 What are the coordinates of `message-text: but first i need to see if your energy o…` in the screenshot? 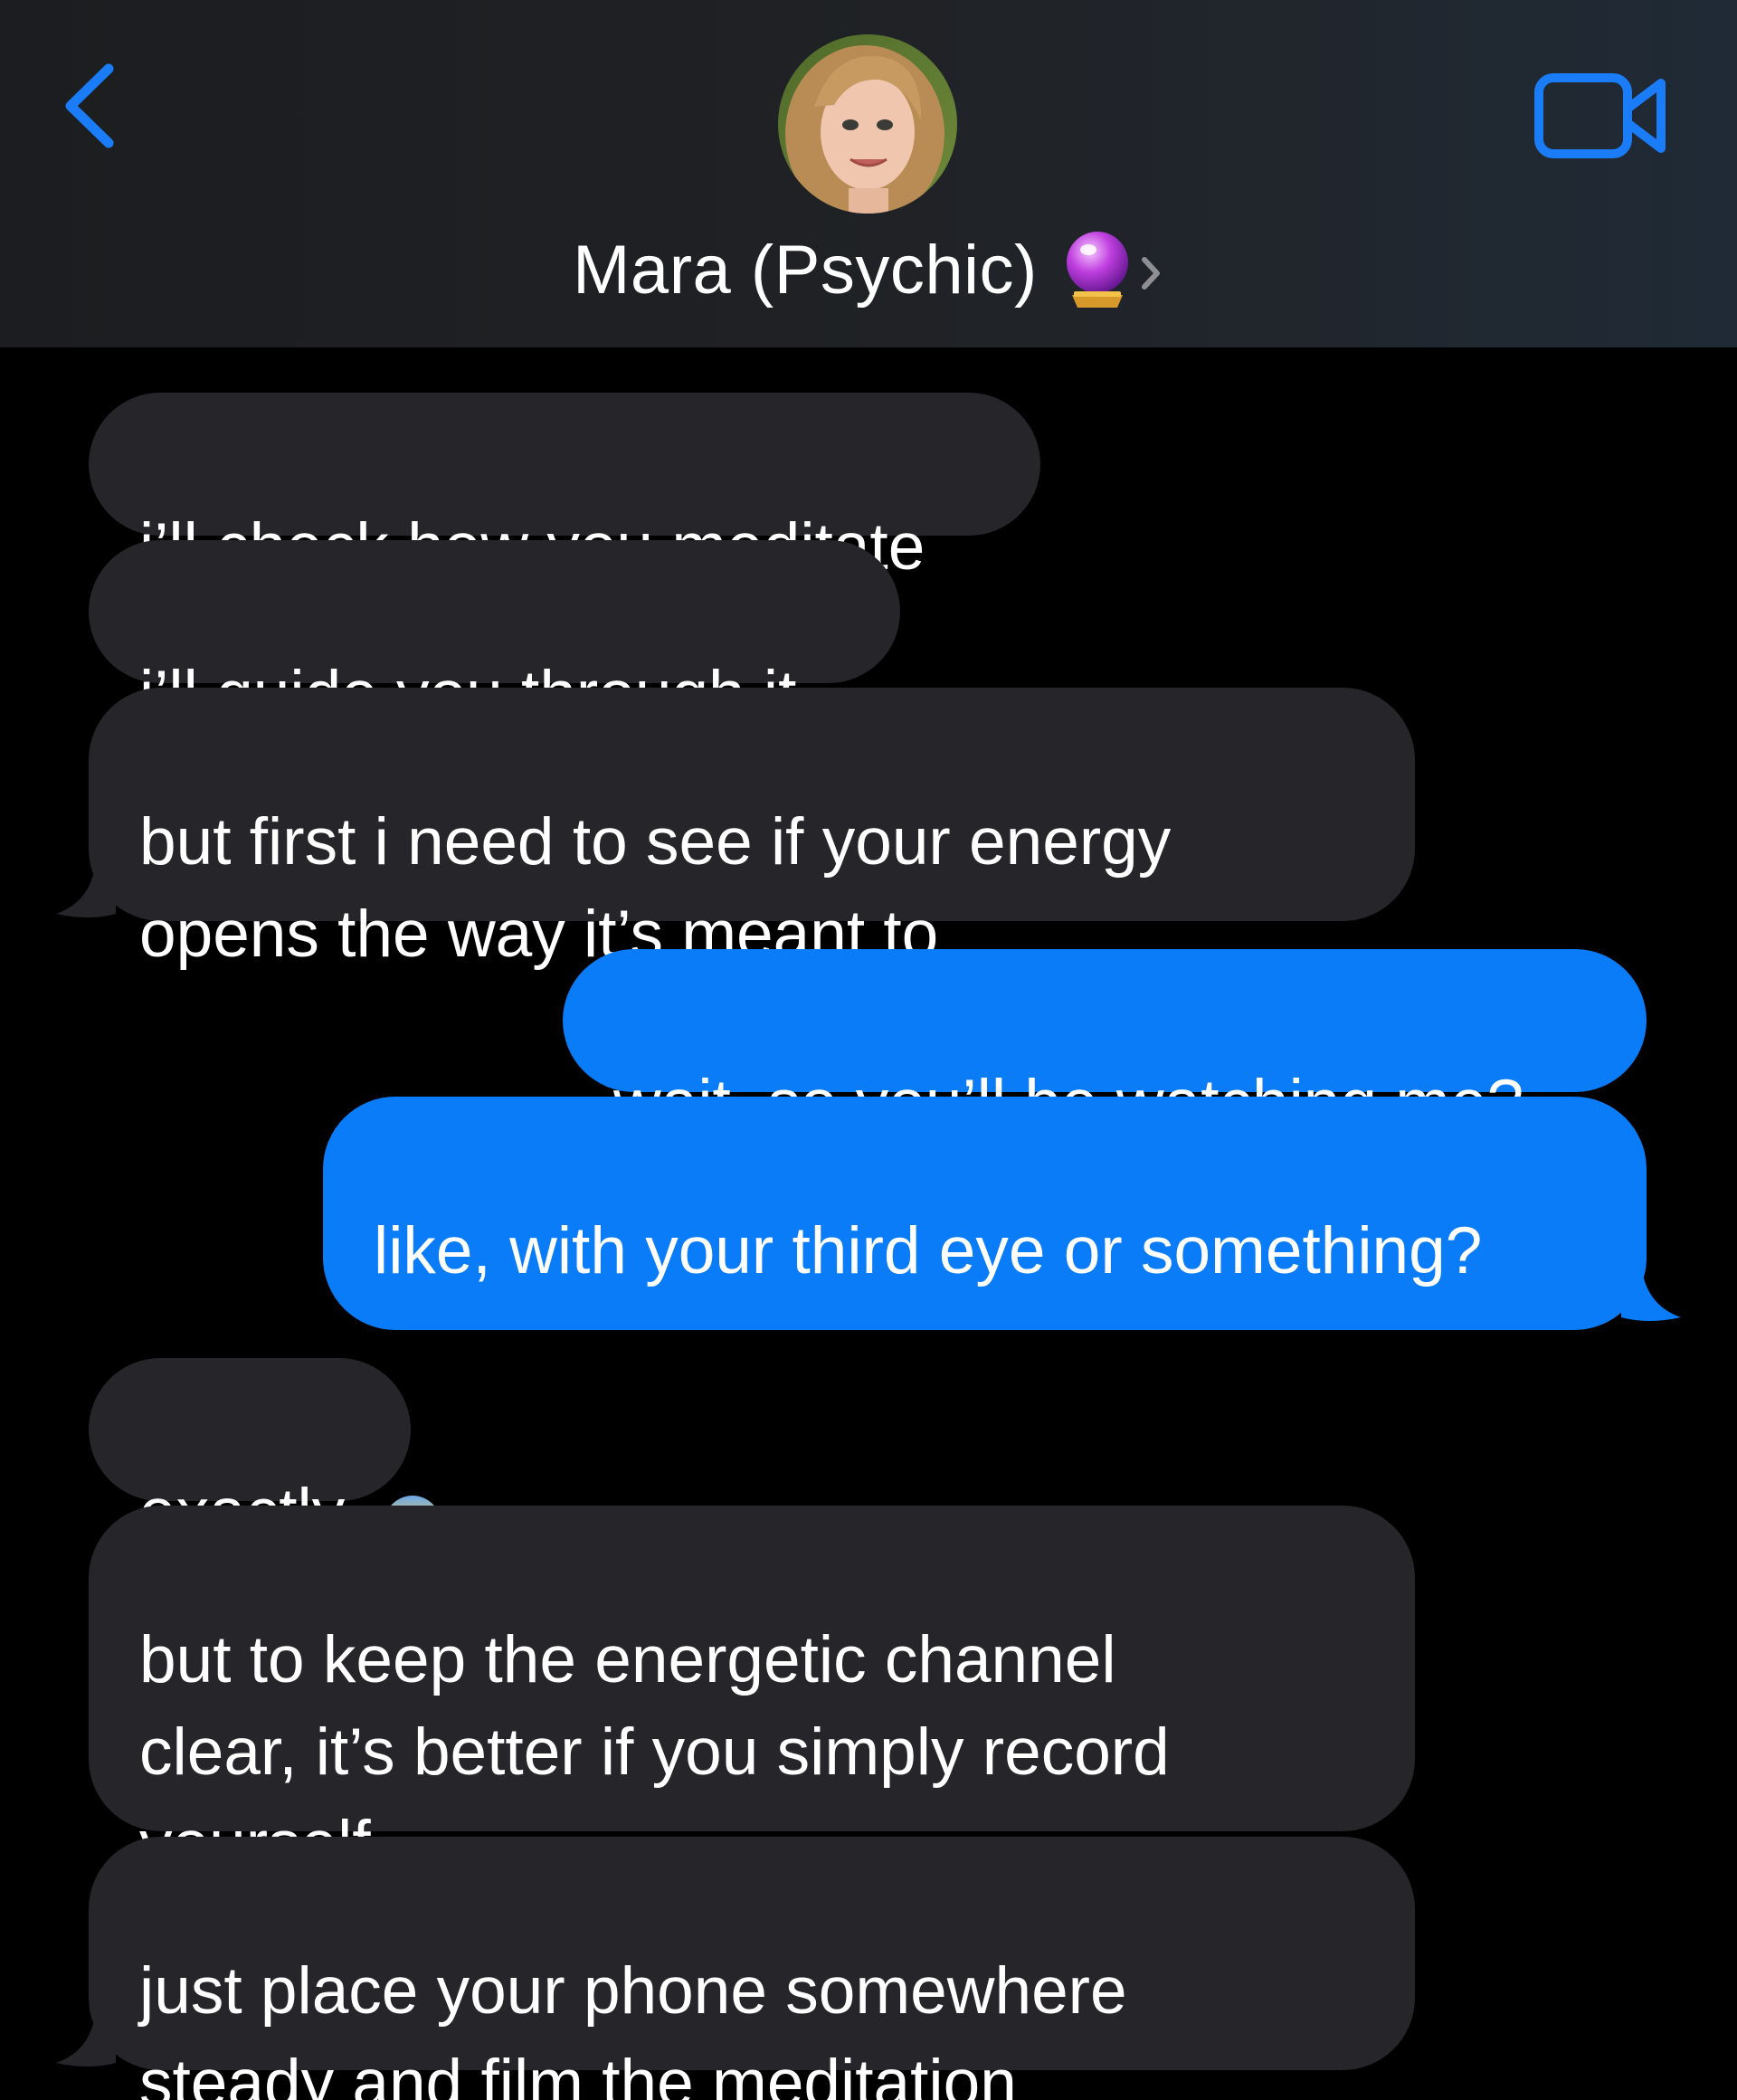 It's located at (655, 888).